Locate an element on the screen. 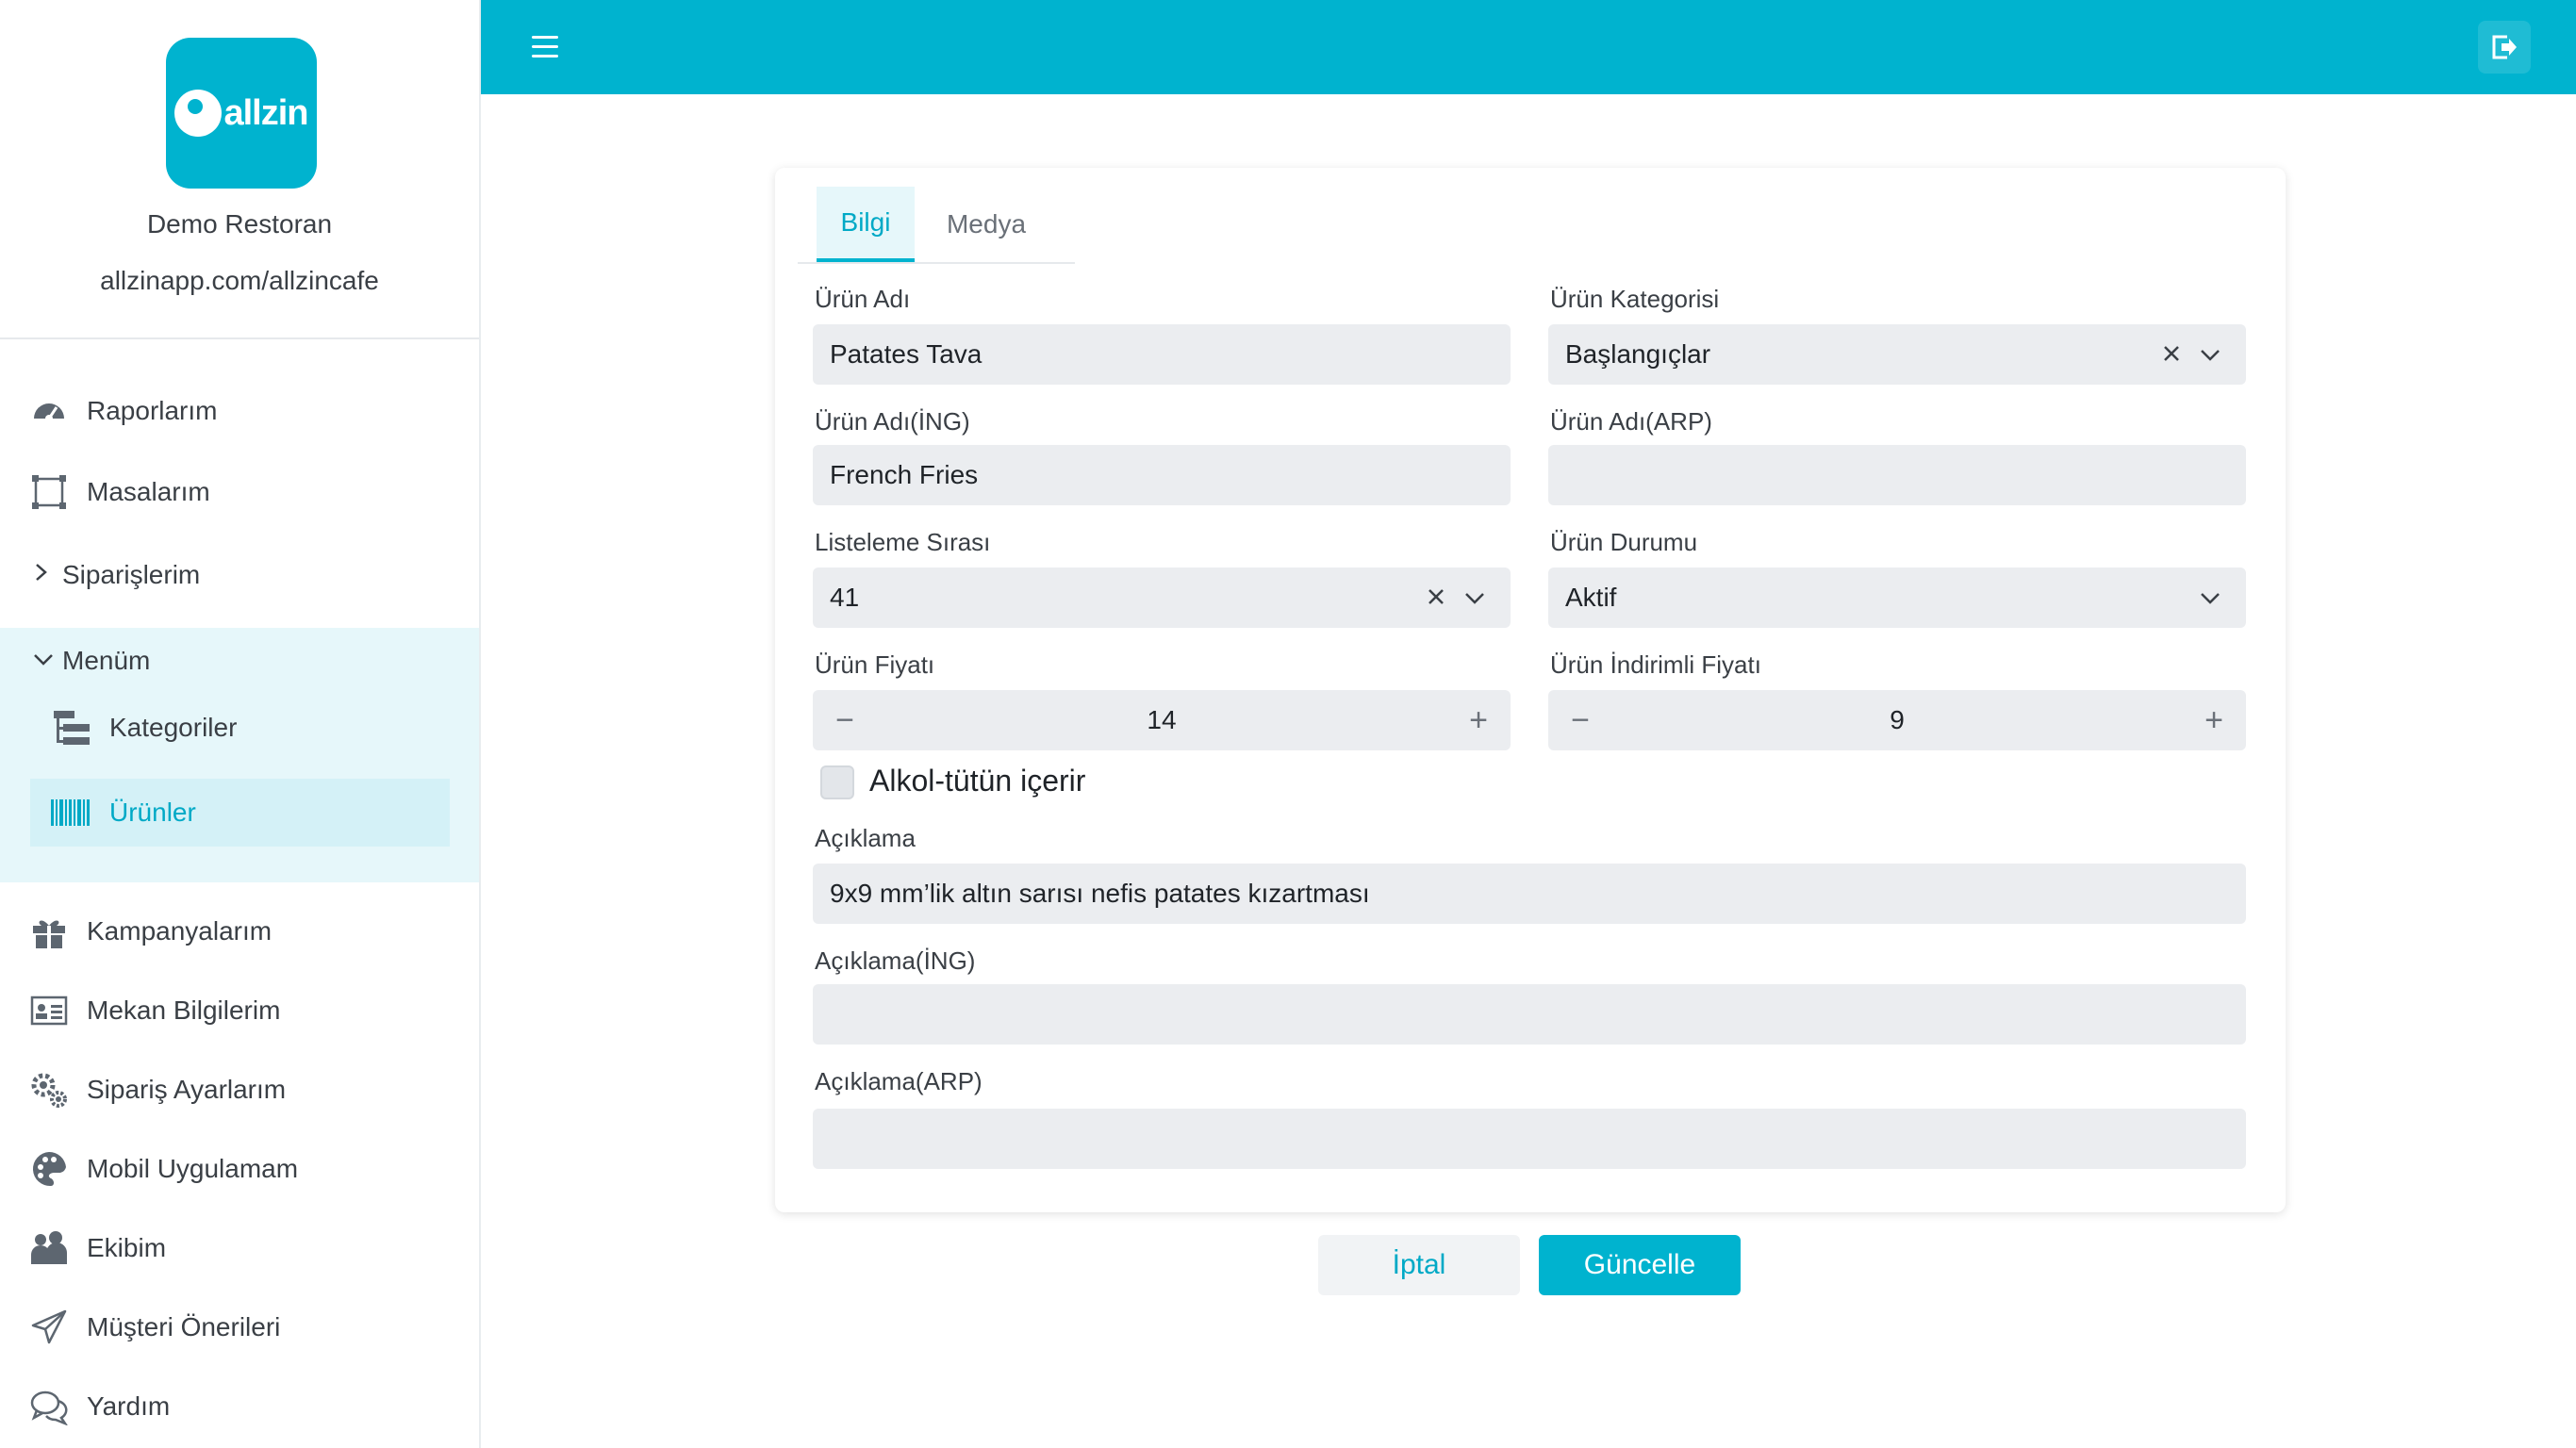  description-en-label: Açıklama(İNG) is located at coordinates (895, 960).